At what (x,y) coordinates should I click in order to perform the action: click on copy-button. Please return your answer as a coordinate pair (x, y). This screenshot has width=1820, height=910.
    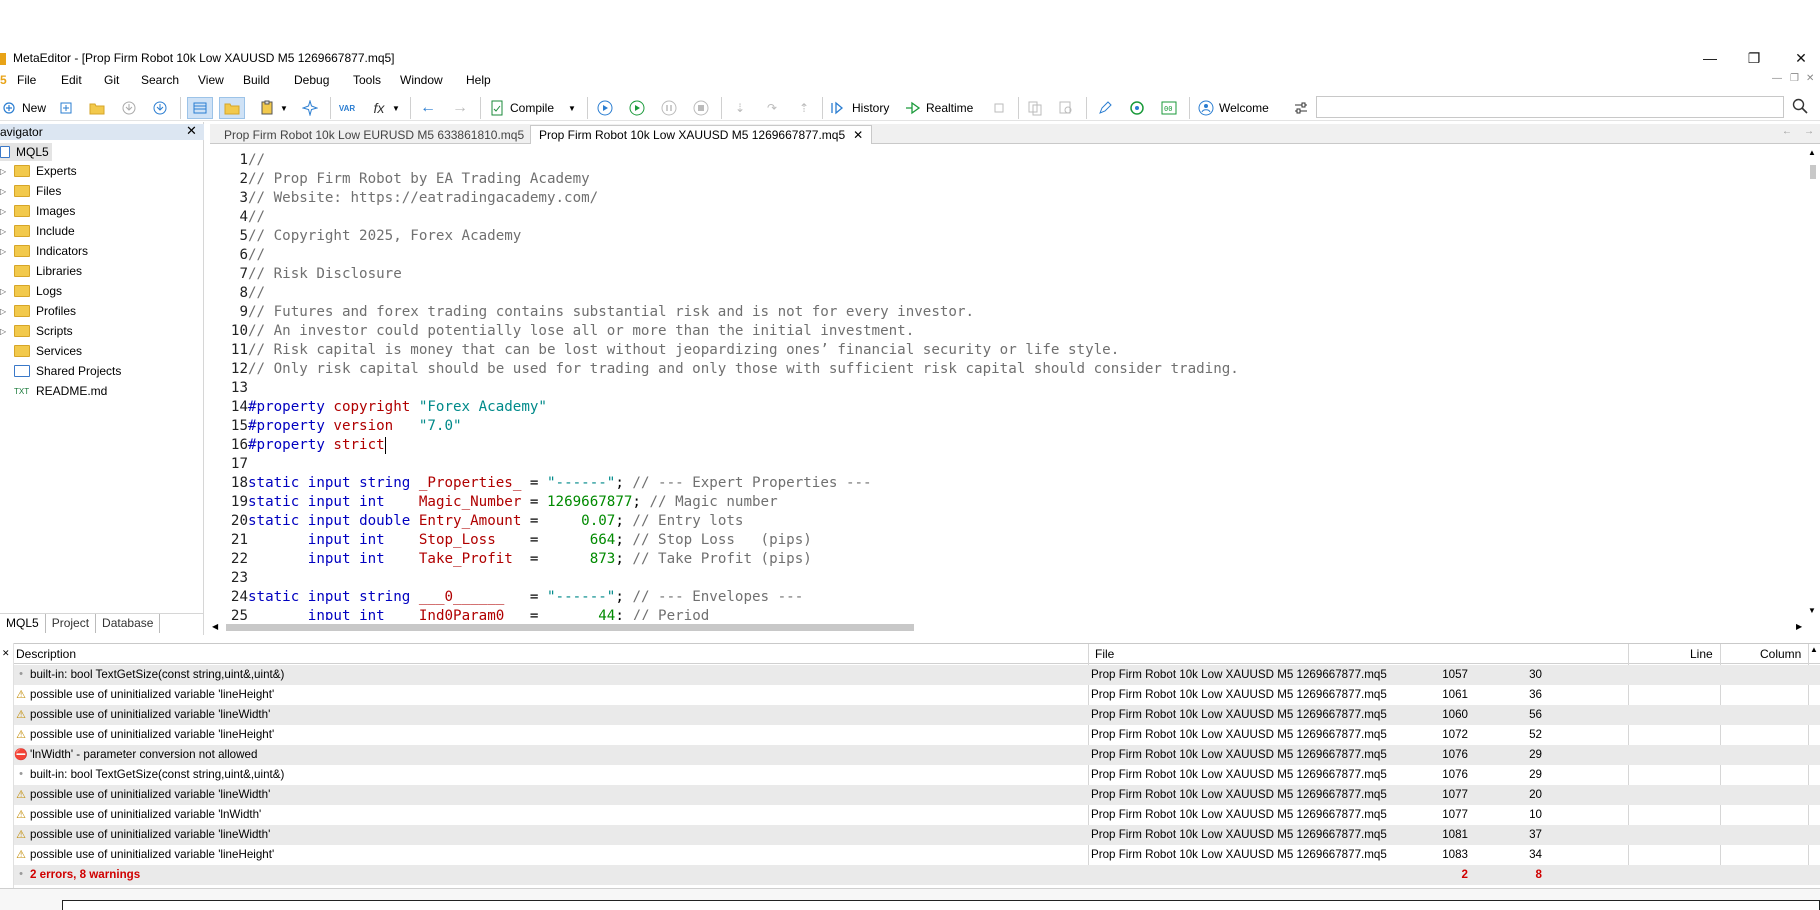
    Looking at the image, I should click on (1035, 108).